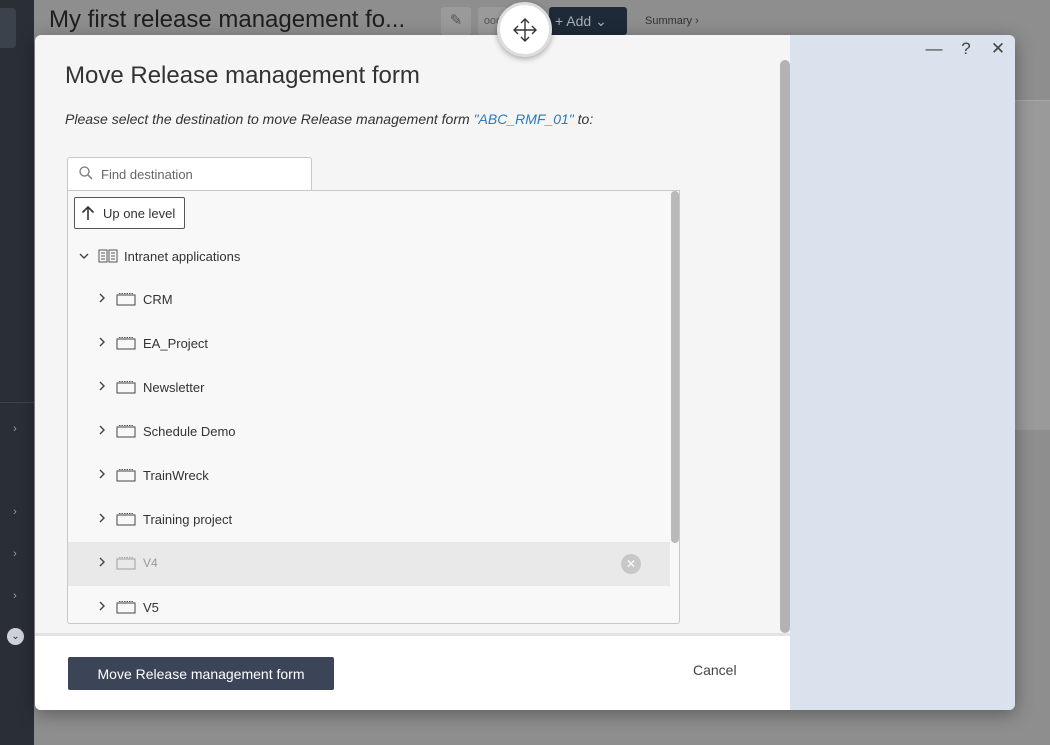 The image size is (1050, 745). What do you see at coordinates (369, 520) in the screenshot?
I see `tree-item: Training project` at bounding box center [369, 520].